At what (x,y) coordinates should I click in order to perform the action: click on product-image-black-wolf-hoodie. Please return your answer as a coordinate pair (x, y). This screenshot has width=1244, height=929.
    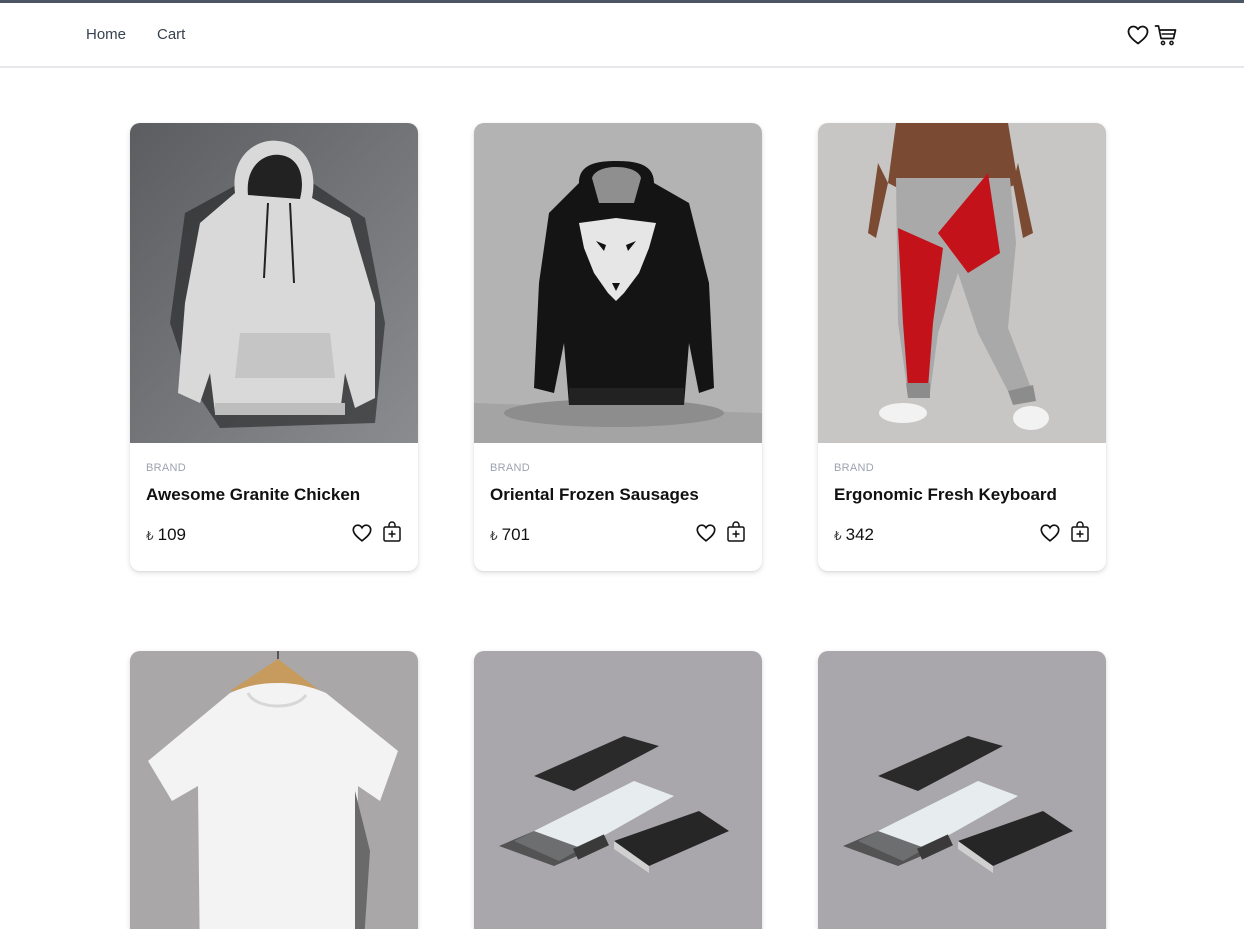
    Looking at the image, I should click on (618, 283).